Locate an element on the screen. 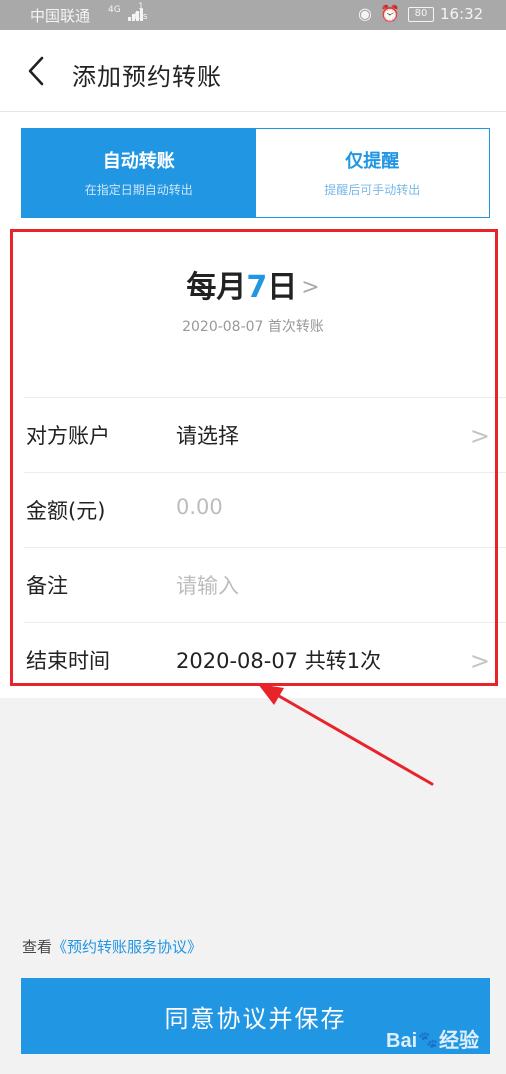  battery-level: 80 is located at coordinates (421, 13).